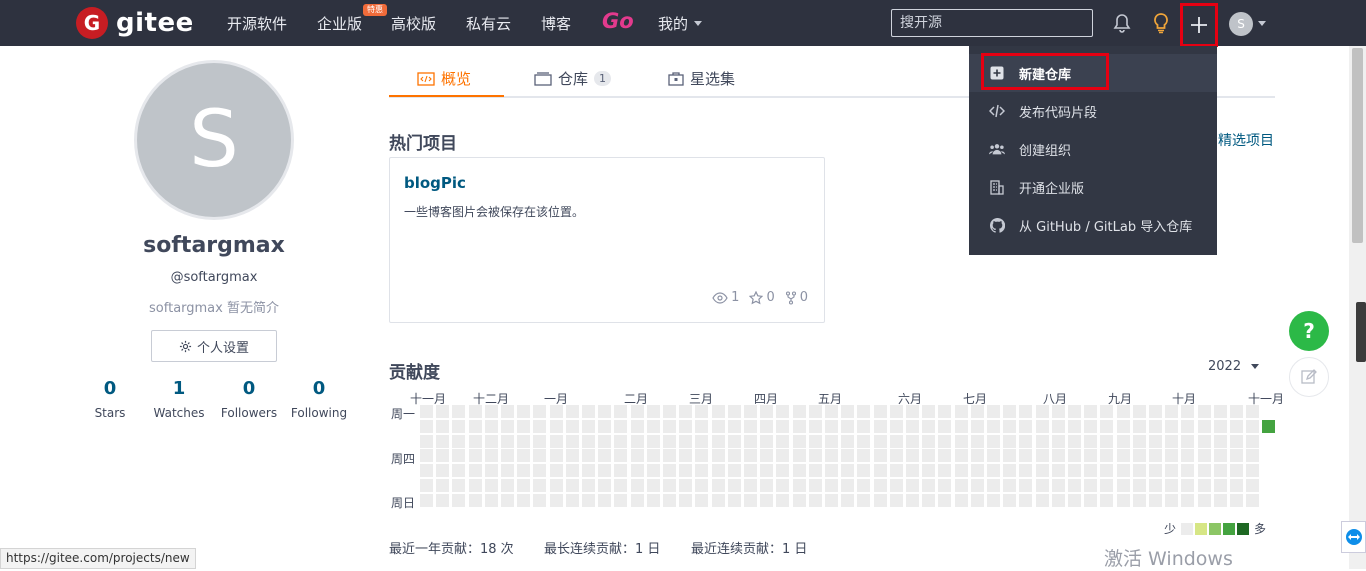 This screenshot has width=1366, height=571. I want to click on year-select: 2022, so click(1234, 366).